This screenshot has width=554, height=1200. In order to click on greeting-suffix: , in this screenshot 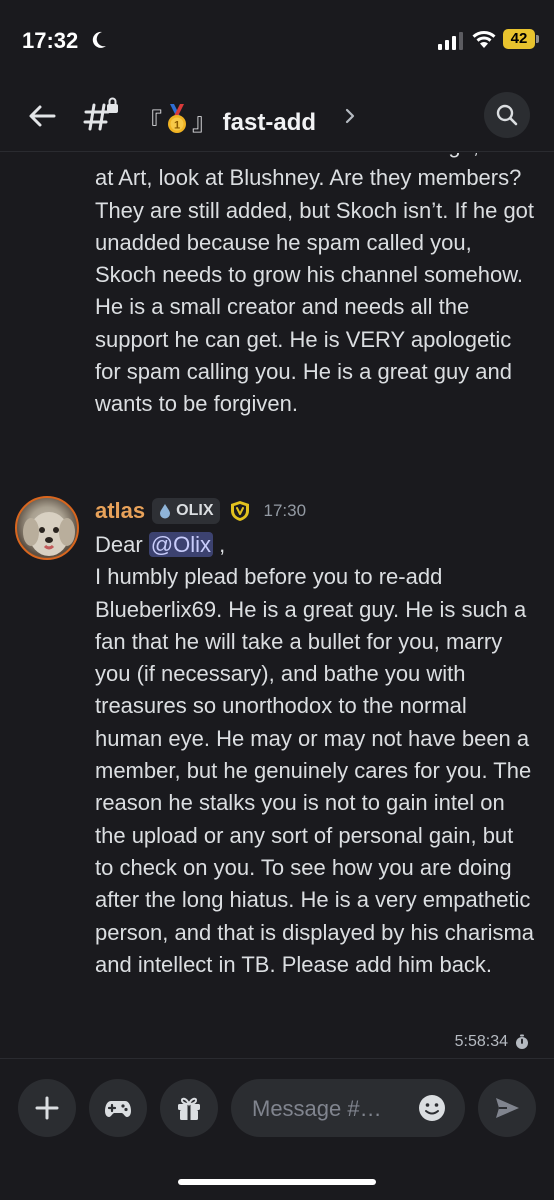, I will do `click(219, 544)`.